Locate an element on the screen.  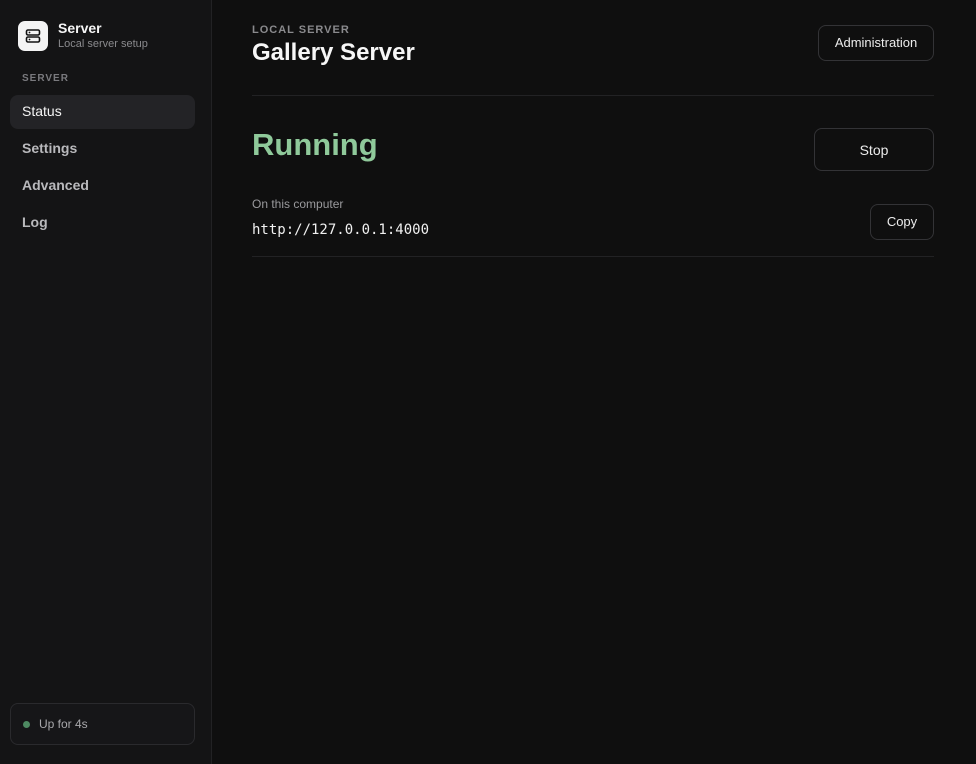
nav-section-label: SERVER is located at coordinates (45, 78).